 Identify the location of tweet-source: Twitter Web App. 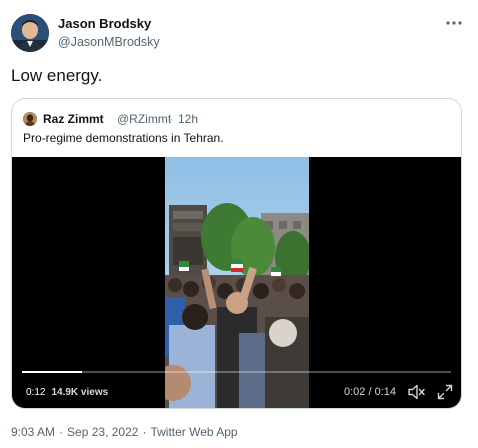
(193, 432).